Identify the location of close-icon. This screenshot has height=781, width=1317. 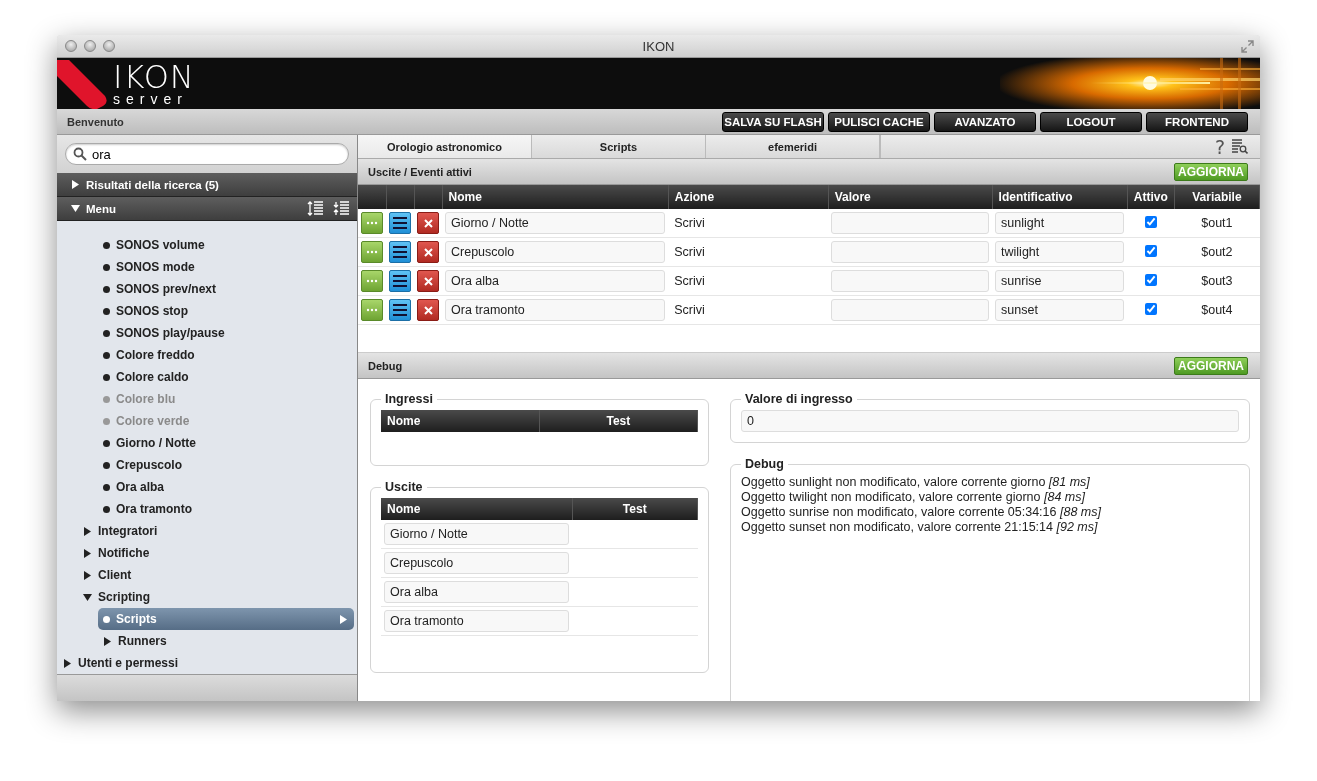
(428, 223).